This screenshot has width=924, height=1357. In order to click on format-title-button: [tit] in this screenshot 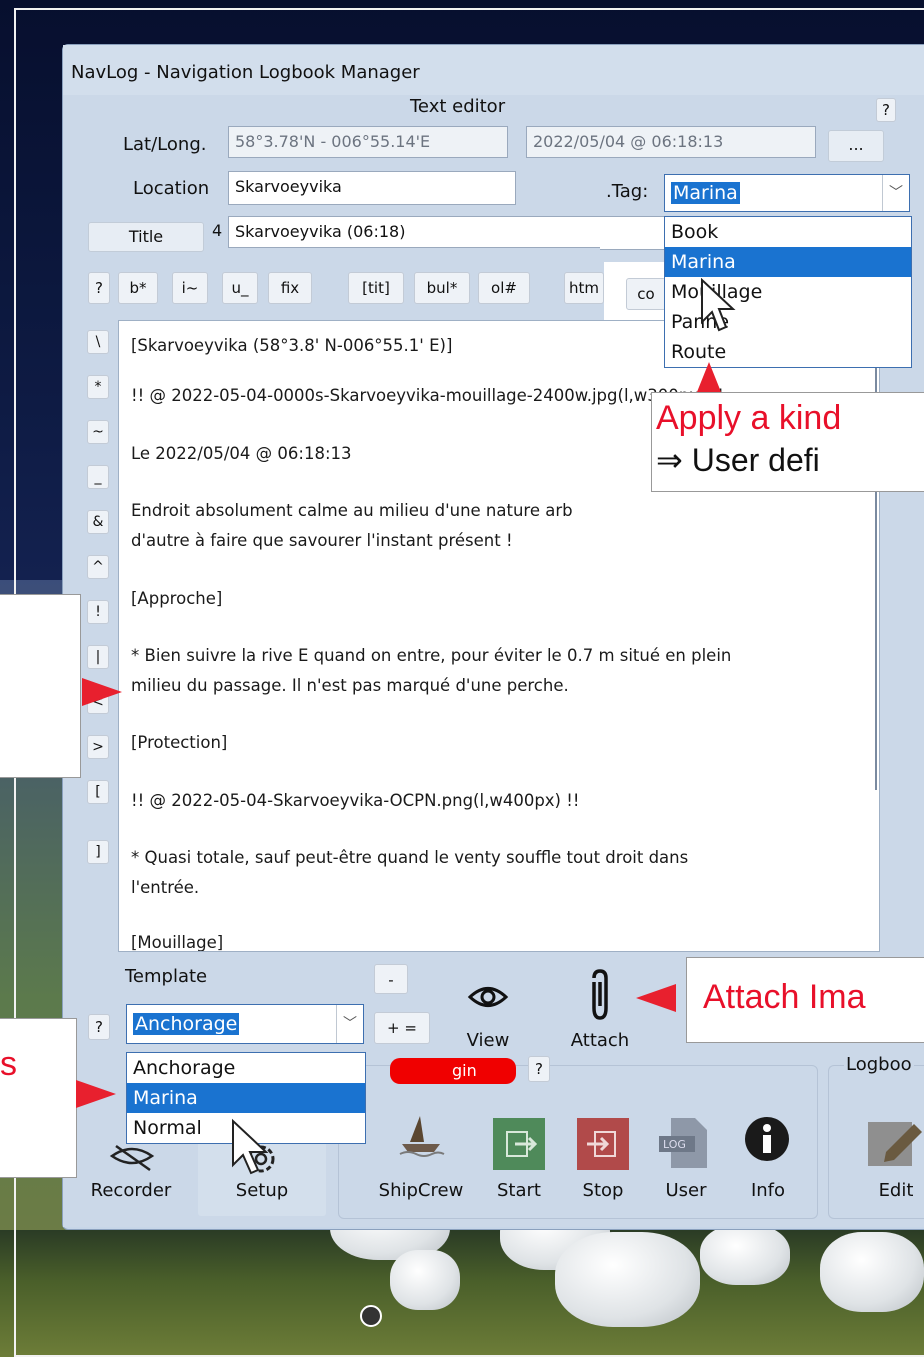, I will do `click(376, 288)`.